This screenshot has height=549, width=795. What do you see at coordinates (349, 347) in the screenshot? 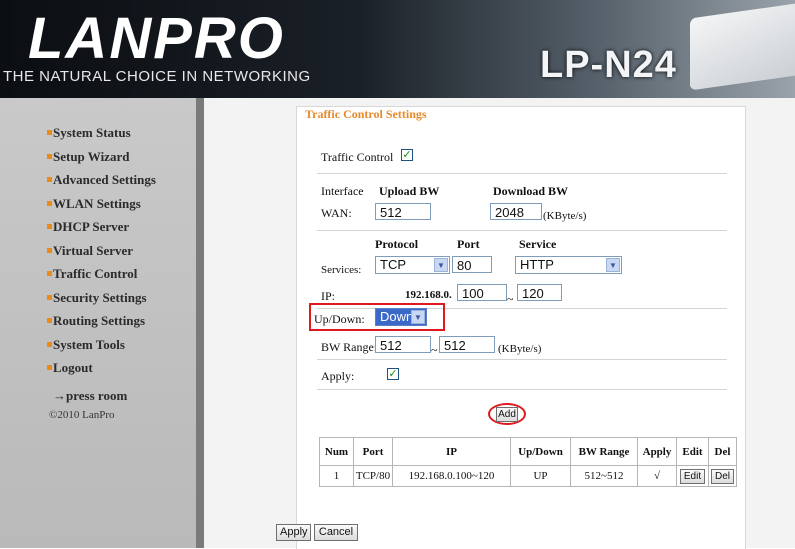
I see `bw-range-label: BW Range:` at bounding box center [349, 347].